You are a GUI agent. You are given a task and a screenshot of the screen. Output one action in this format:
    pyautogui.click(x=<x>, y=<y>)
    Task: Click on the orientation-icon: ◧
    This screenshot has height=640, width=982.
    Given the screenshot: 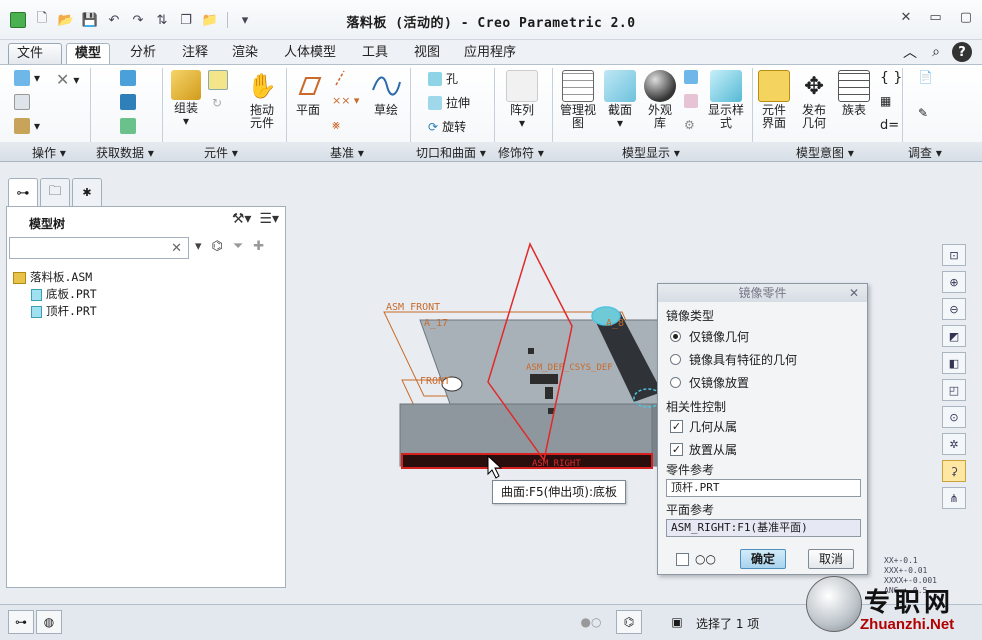 What is the action you would take?
    pyautogui.click(x=954, y=363)
    